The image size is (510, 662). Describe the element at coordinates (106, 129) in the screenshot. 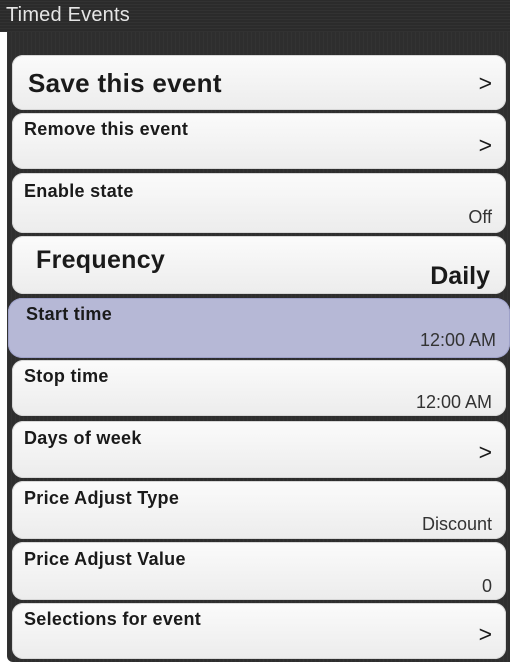

I see `remove-event-label: Remove this event` at that location.